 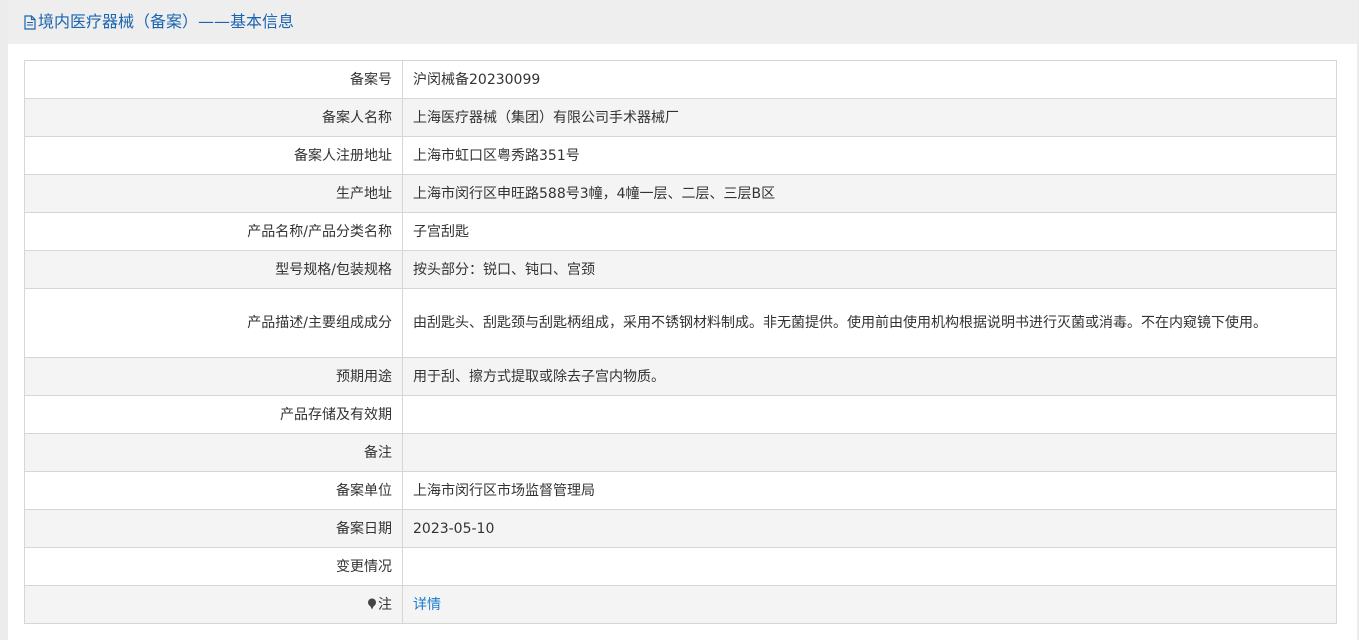 What do you see at coordinates (372, 601) in the screenshot?
I see `pin-icon` at bounding box center [372, 601].